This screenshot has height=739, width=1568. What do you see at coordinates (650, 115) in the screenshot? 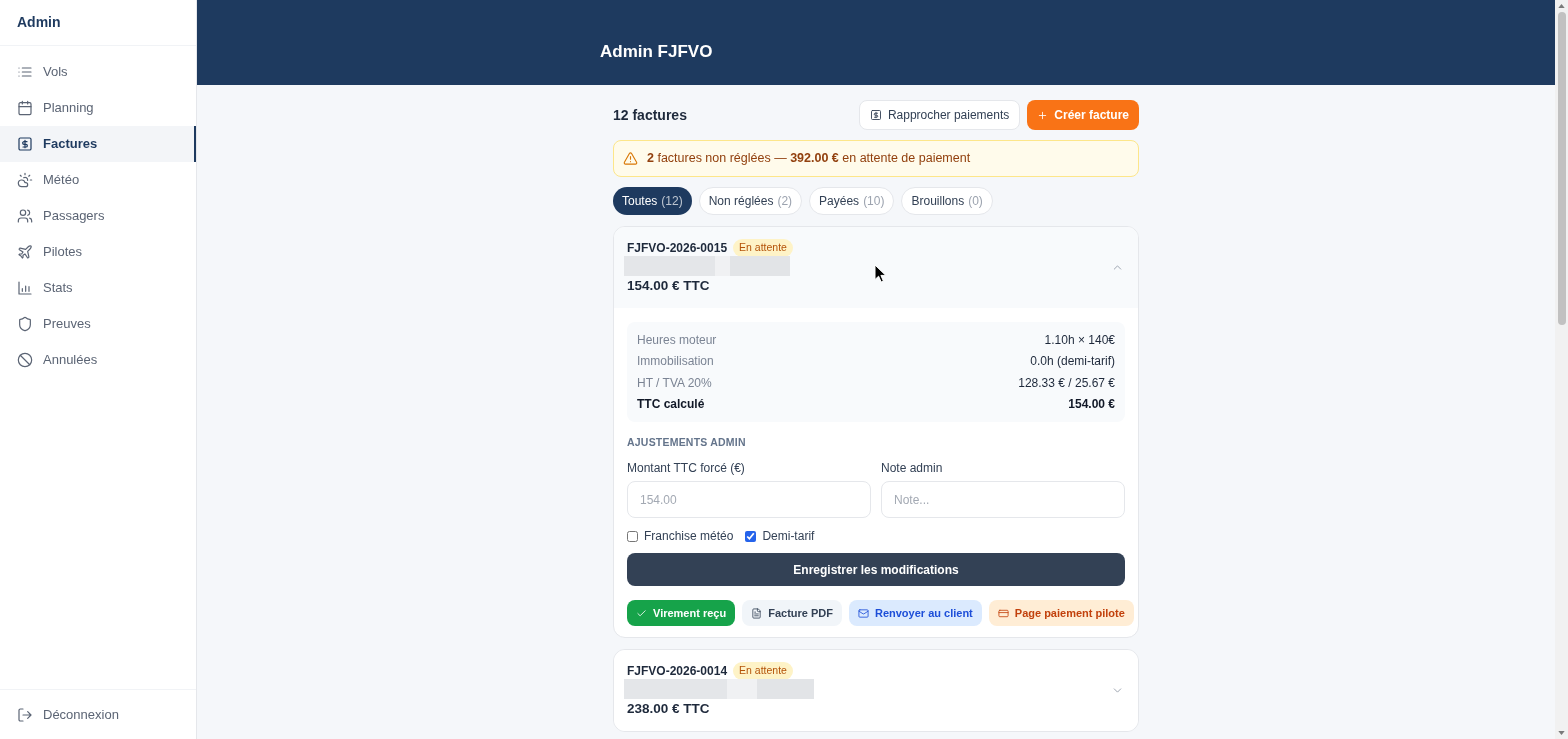
I see `invoice-count: 12 factures` at bounding box center [650, 115].